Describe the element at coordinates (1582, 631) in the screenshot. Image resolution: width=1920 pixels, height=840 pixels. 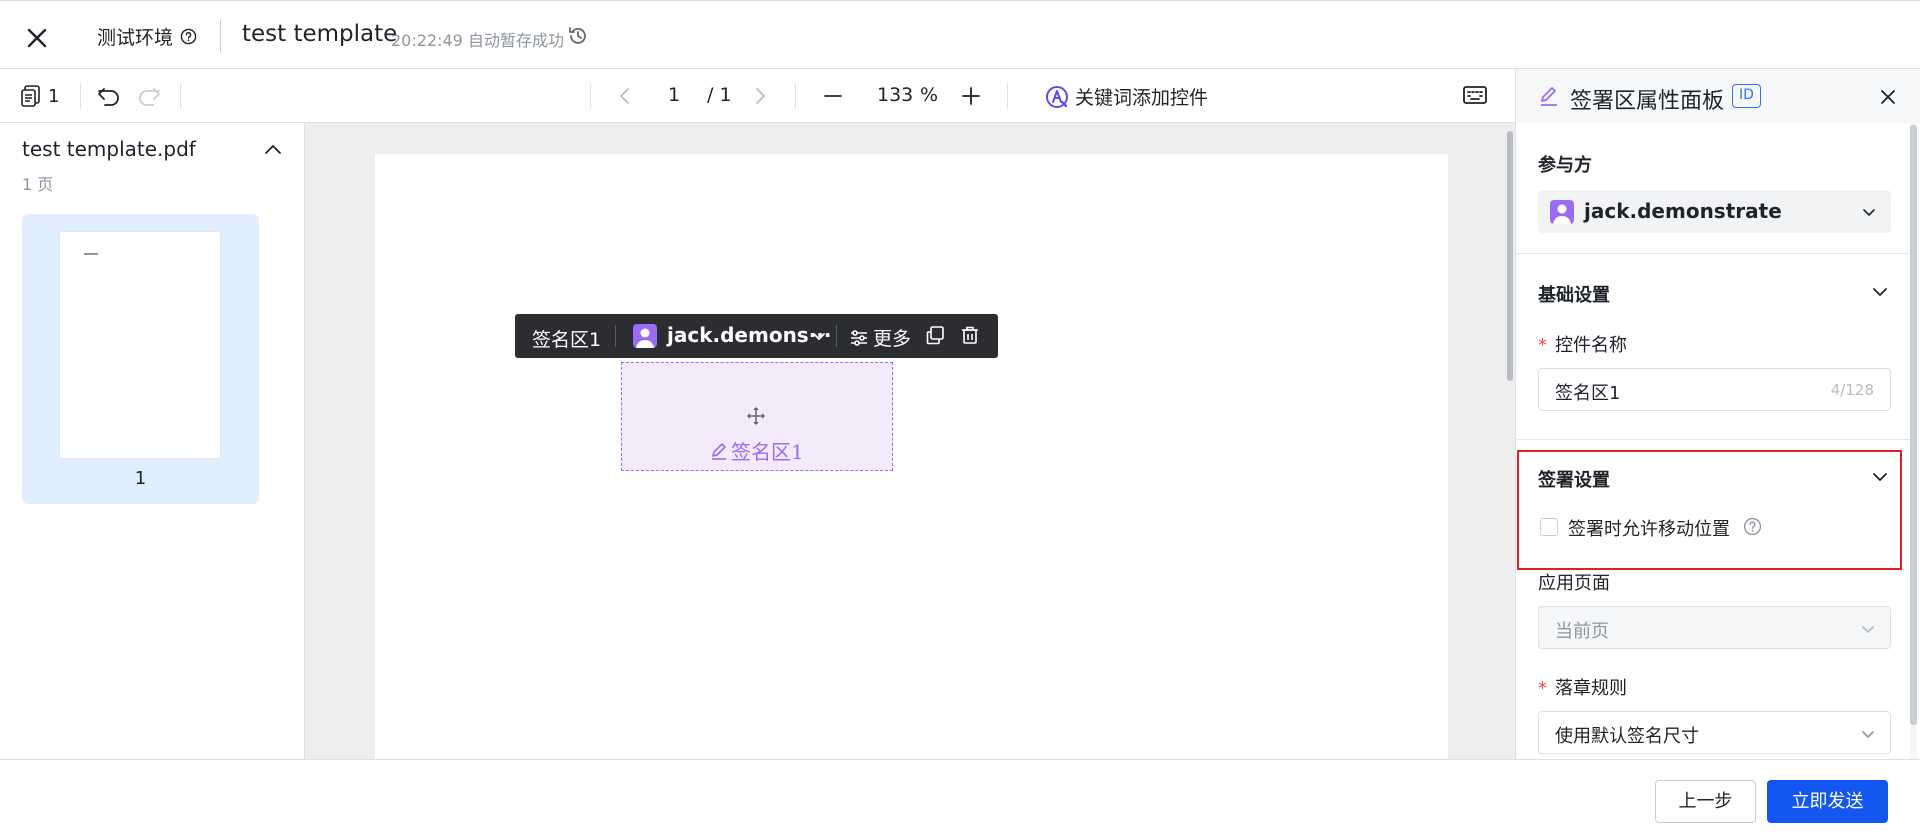
I see `apply-page-value: 当前页` at that location.